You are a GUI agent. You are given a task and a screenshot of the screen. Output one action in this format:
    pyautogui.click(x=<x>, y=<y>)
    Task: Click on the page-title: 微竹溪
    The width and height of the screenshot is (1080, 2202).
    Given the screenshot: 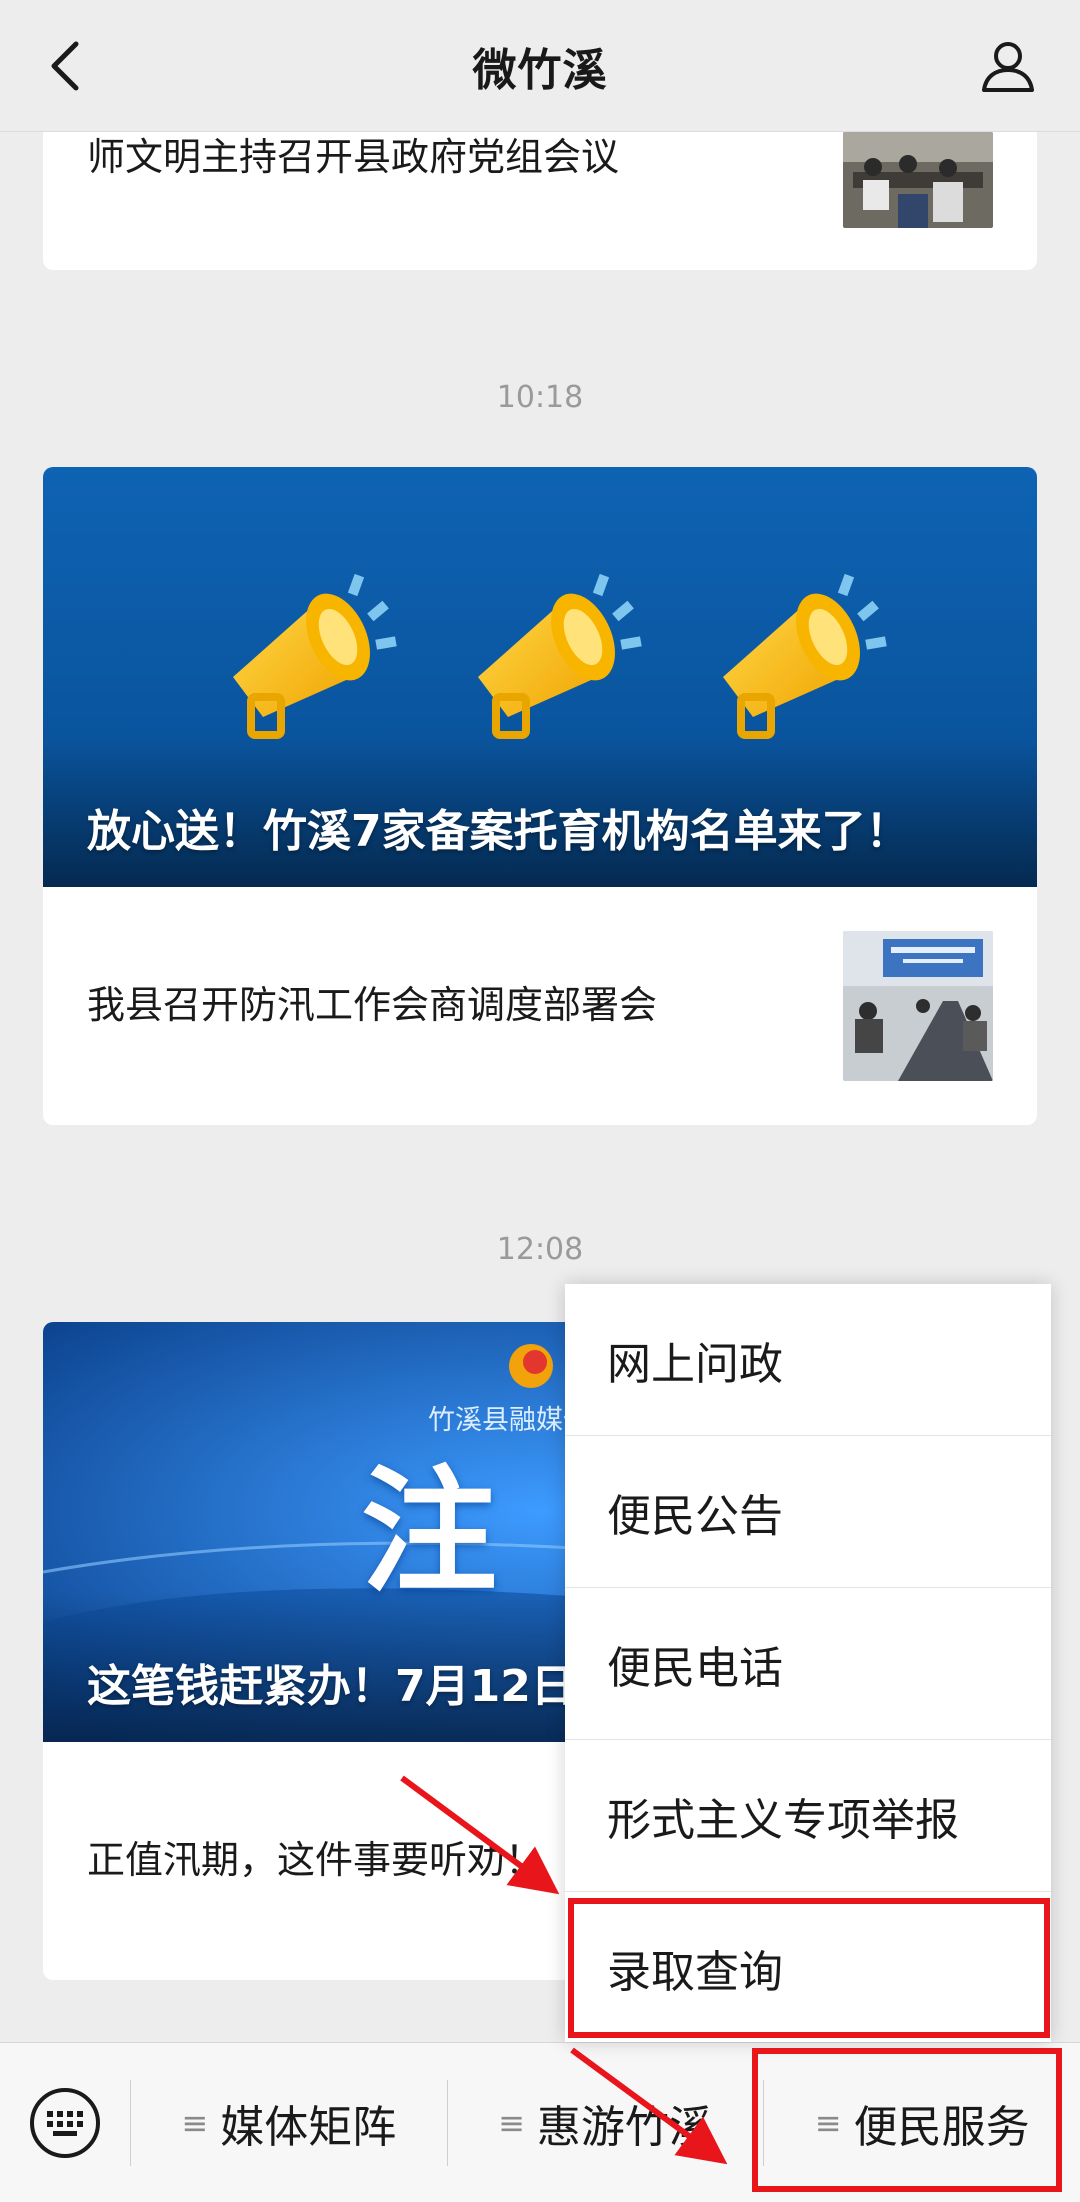 What is the action you would take?
    pyautogui.click(x=540, y=70)
    